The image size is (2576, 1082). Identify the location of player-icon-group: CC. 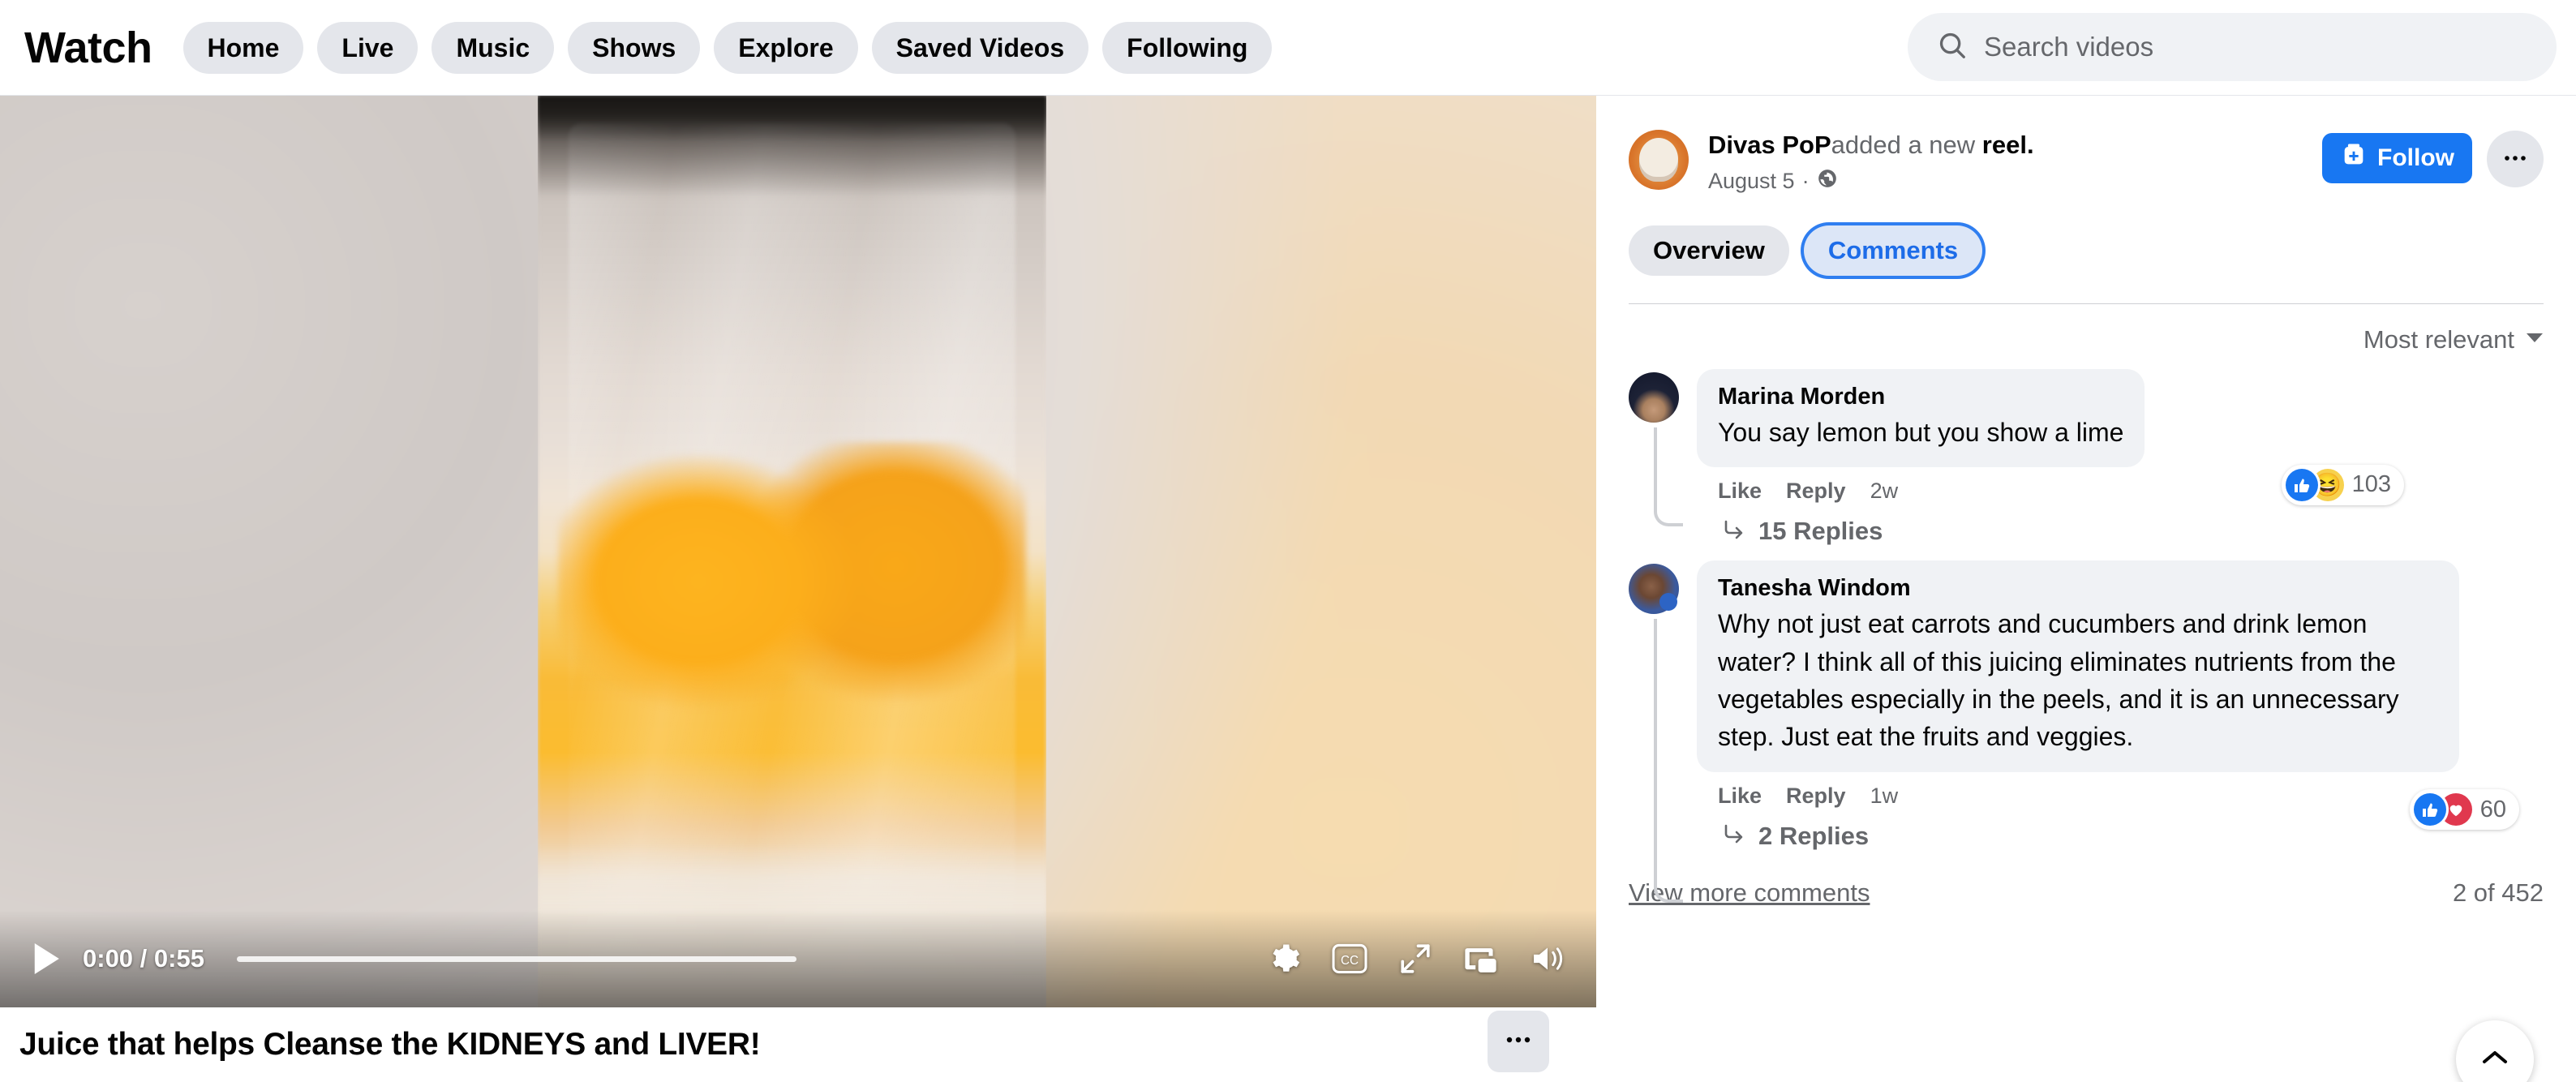
(1416, 959).